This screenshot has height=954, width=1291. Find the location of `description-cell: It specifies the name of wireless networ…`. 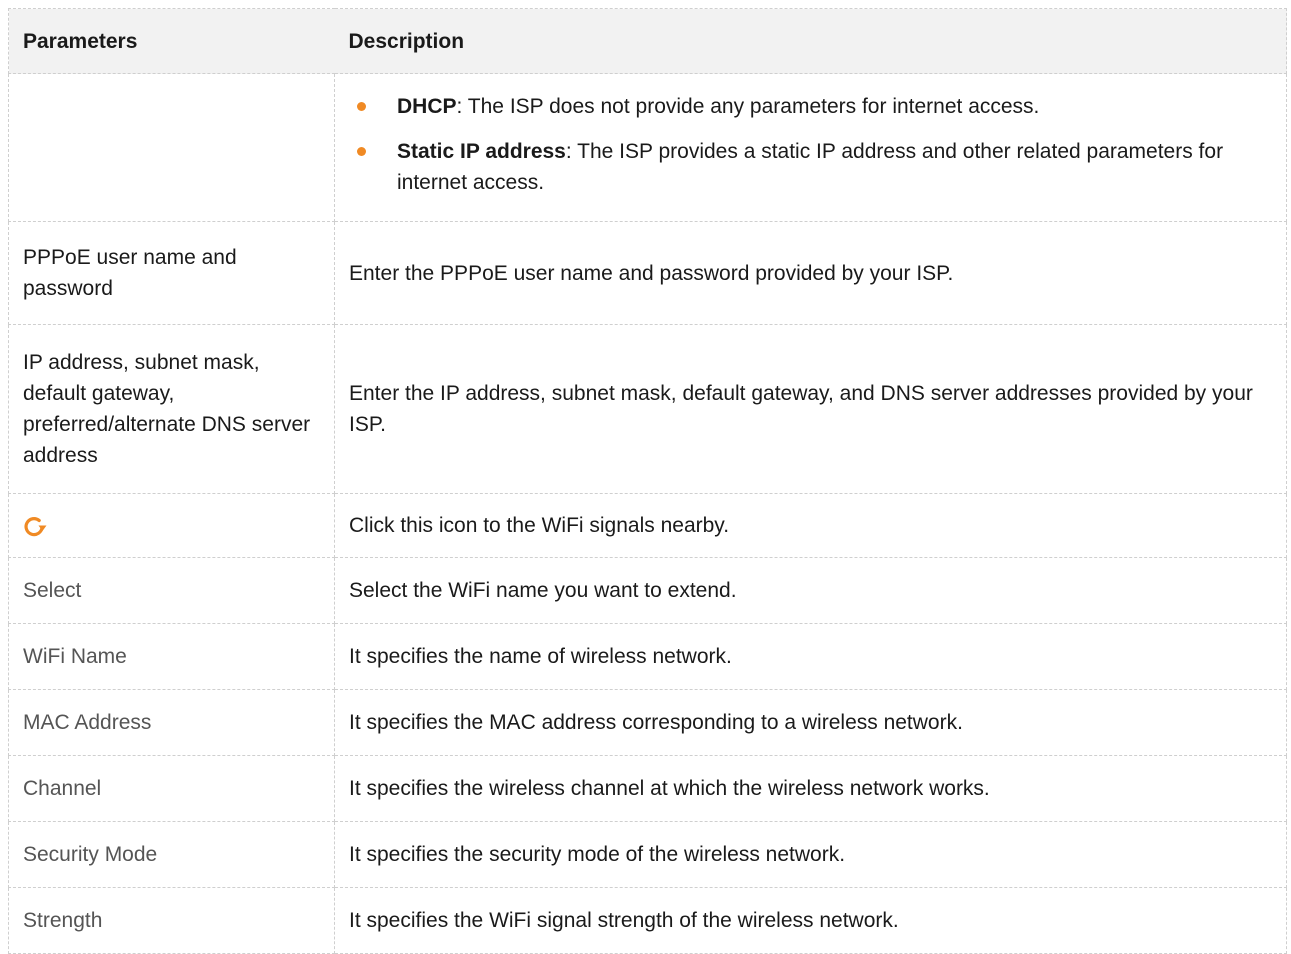

description-cell: It specifies the name of wireless networ… is located at coordinates (810, 656).